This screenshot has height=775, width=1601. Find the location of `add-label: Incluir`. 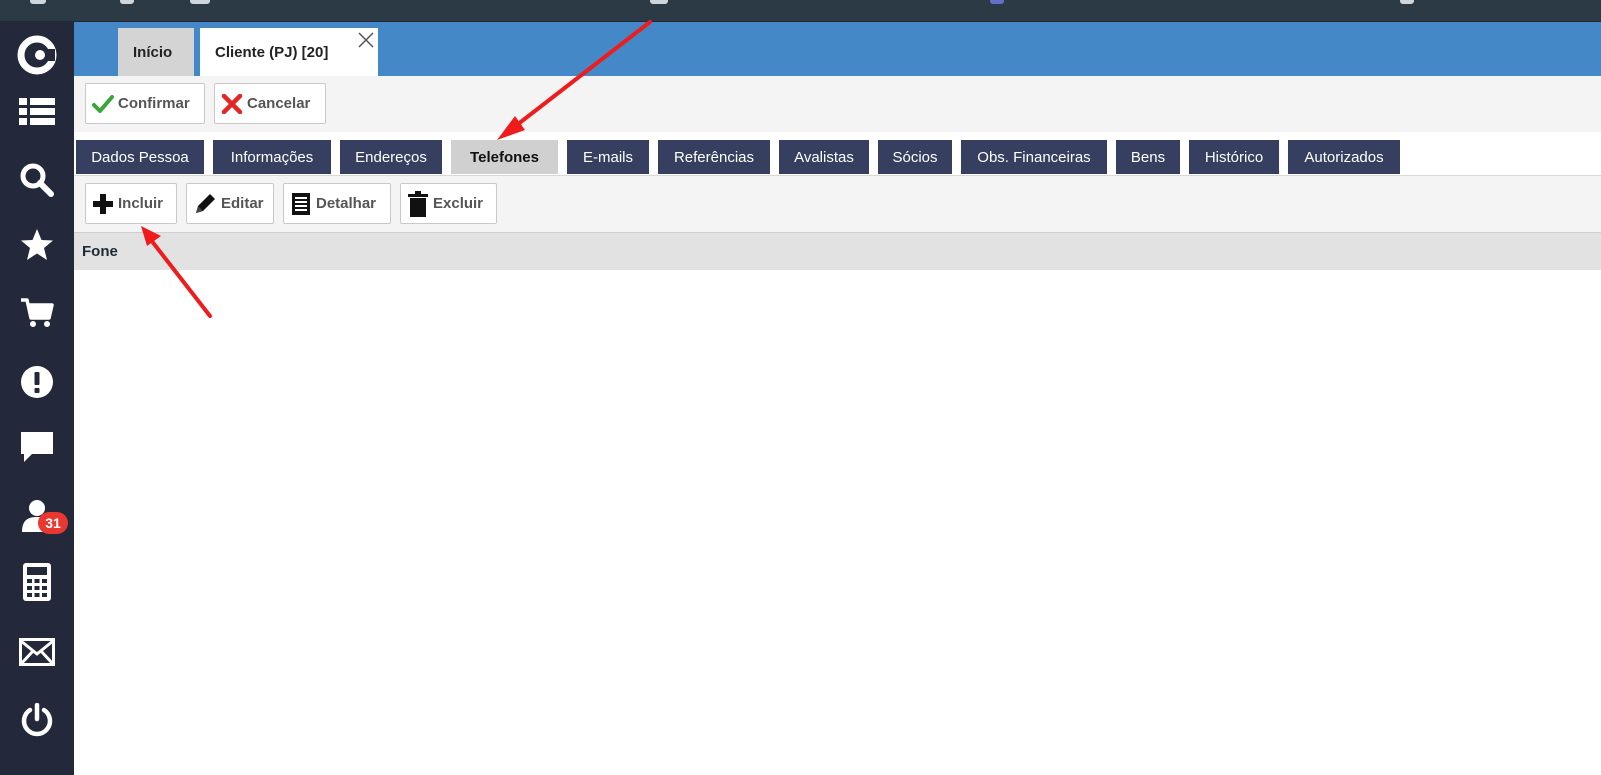

add-label: Incluir is located at coordinates (141, 203).